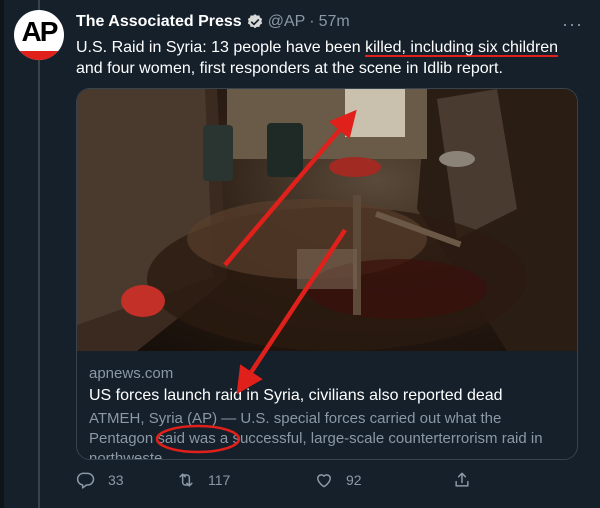  Describe the element at coordinates (254, 21) in the screenshot. I see `verified-badge-icon` at that location.